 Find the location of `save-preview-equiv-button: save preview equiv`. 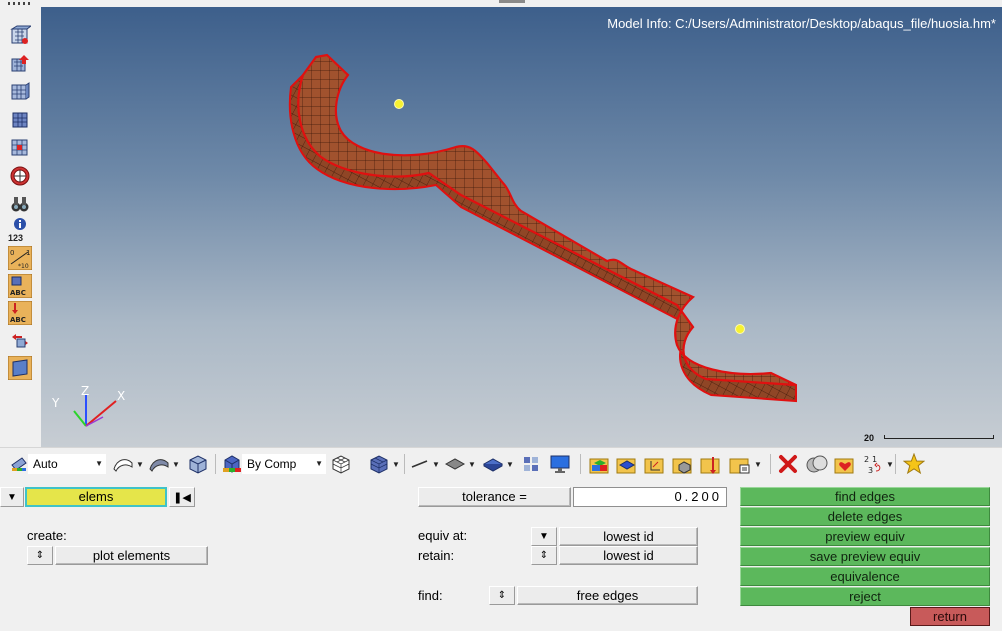

save-preview-equiv-button: save preview equiv is located at coordinates (865, 556).